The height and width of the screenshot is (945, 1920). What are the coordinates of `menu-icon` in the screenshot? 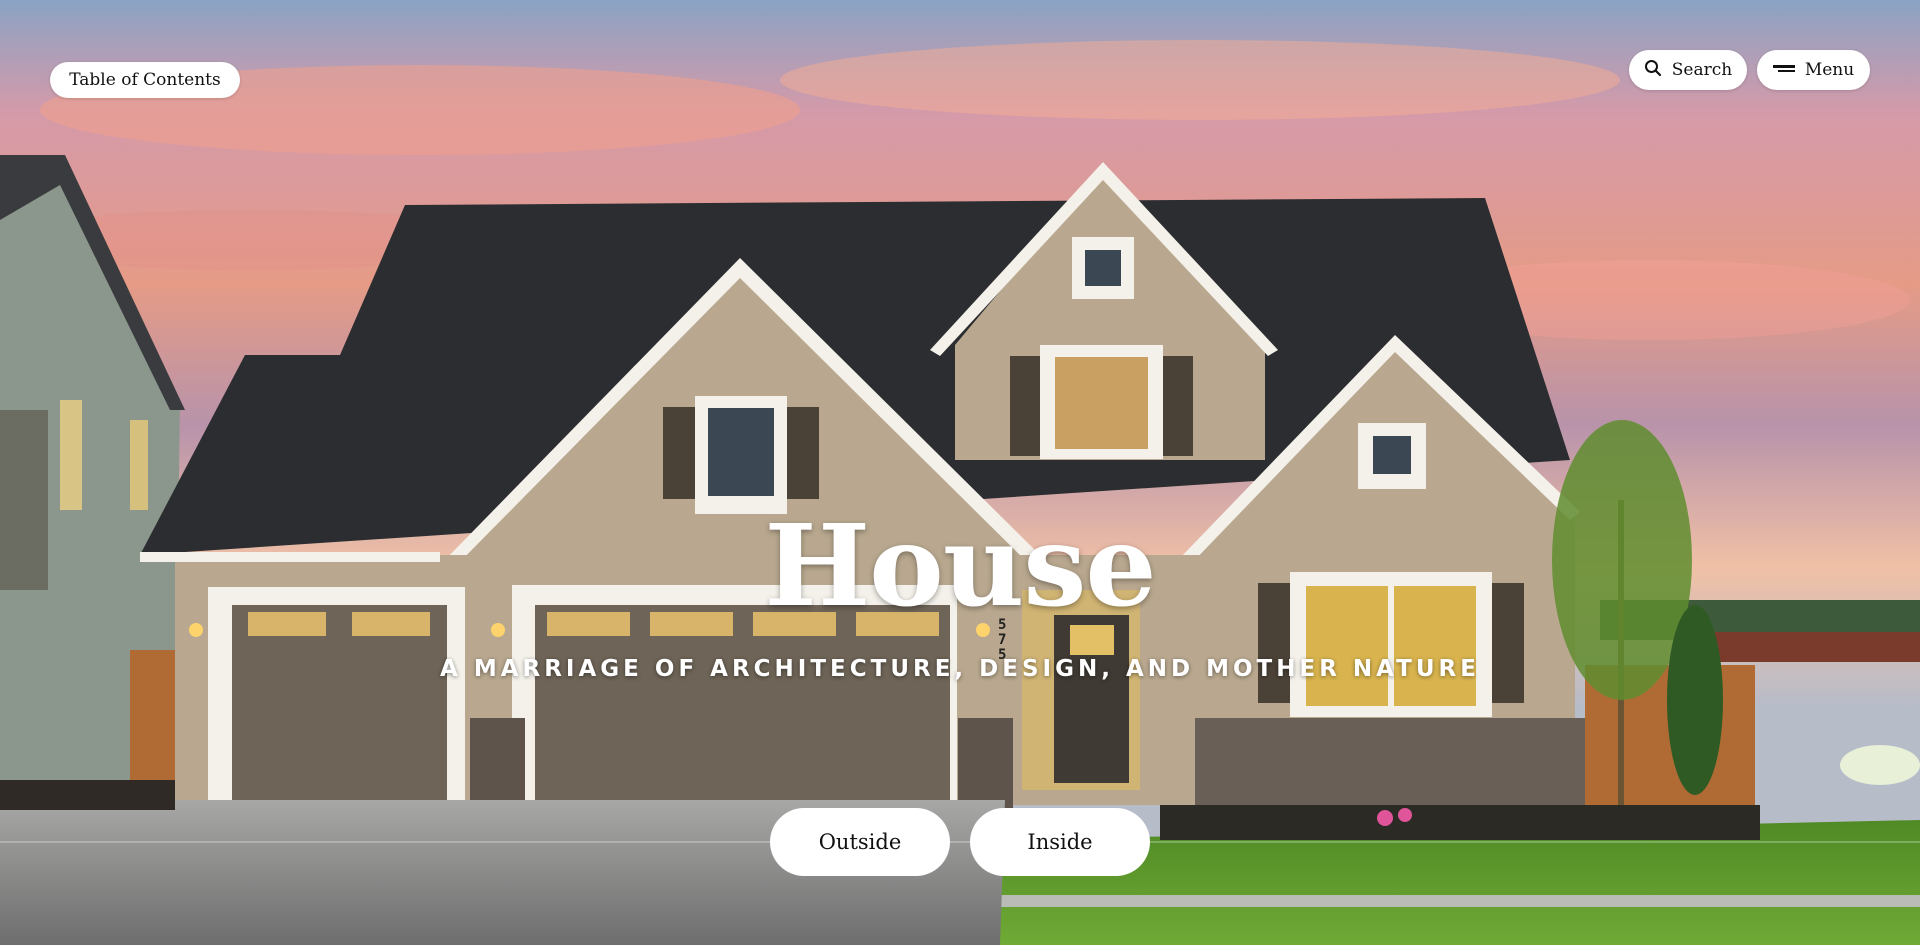 It's located at (1783, 70).